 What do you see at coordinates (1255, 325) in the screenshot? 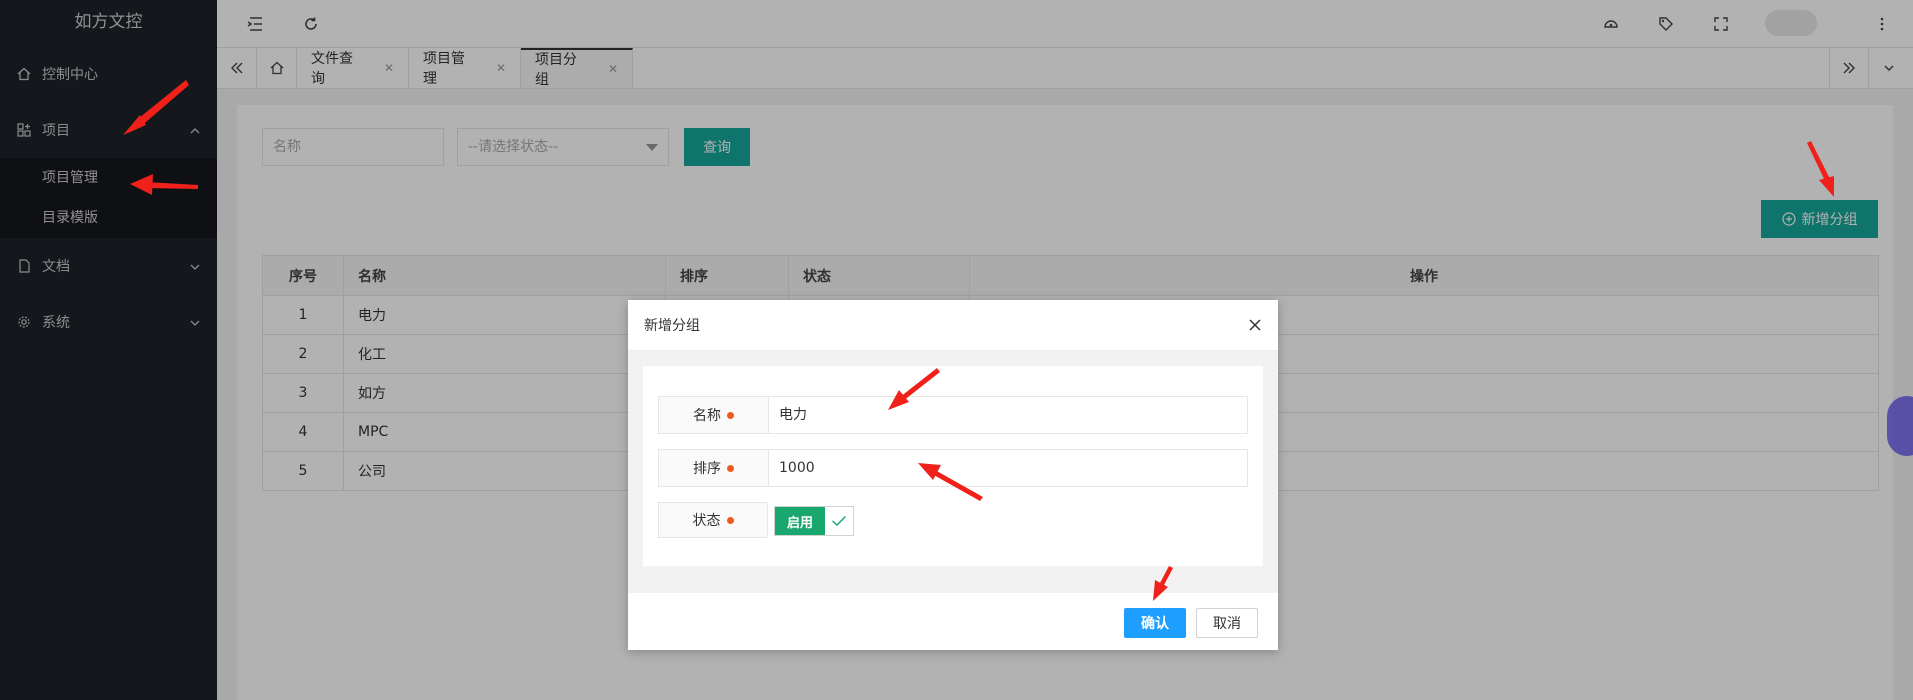
I see `close-icon` at bounding box center [1255, 325].